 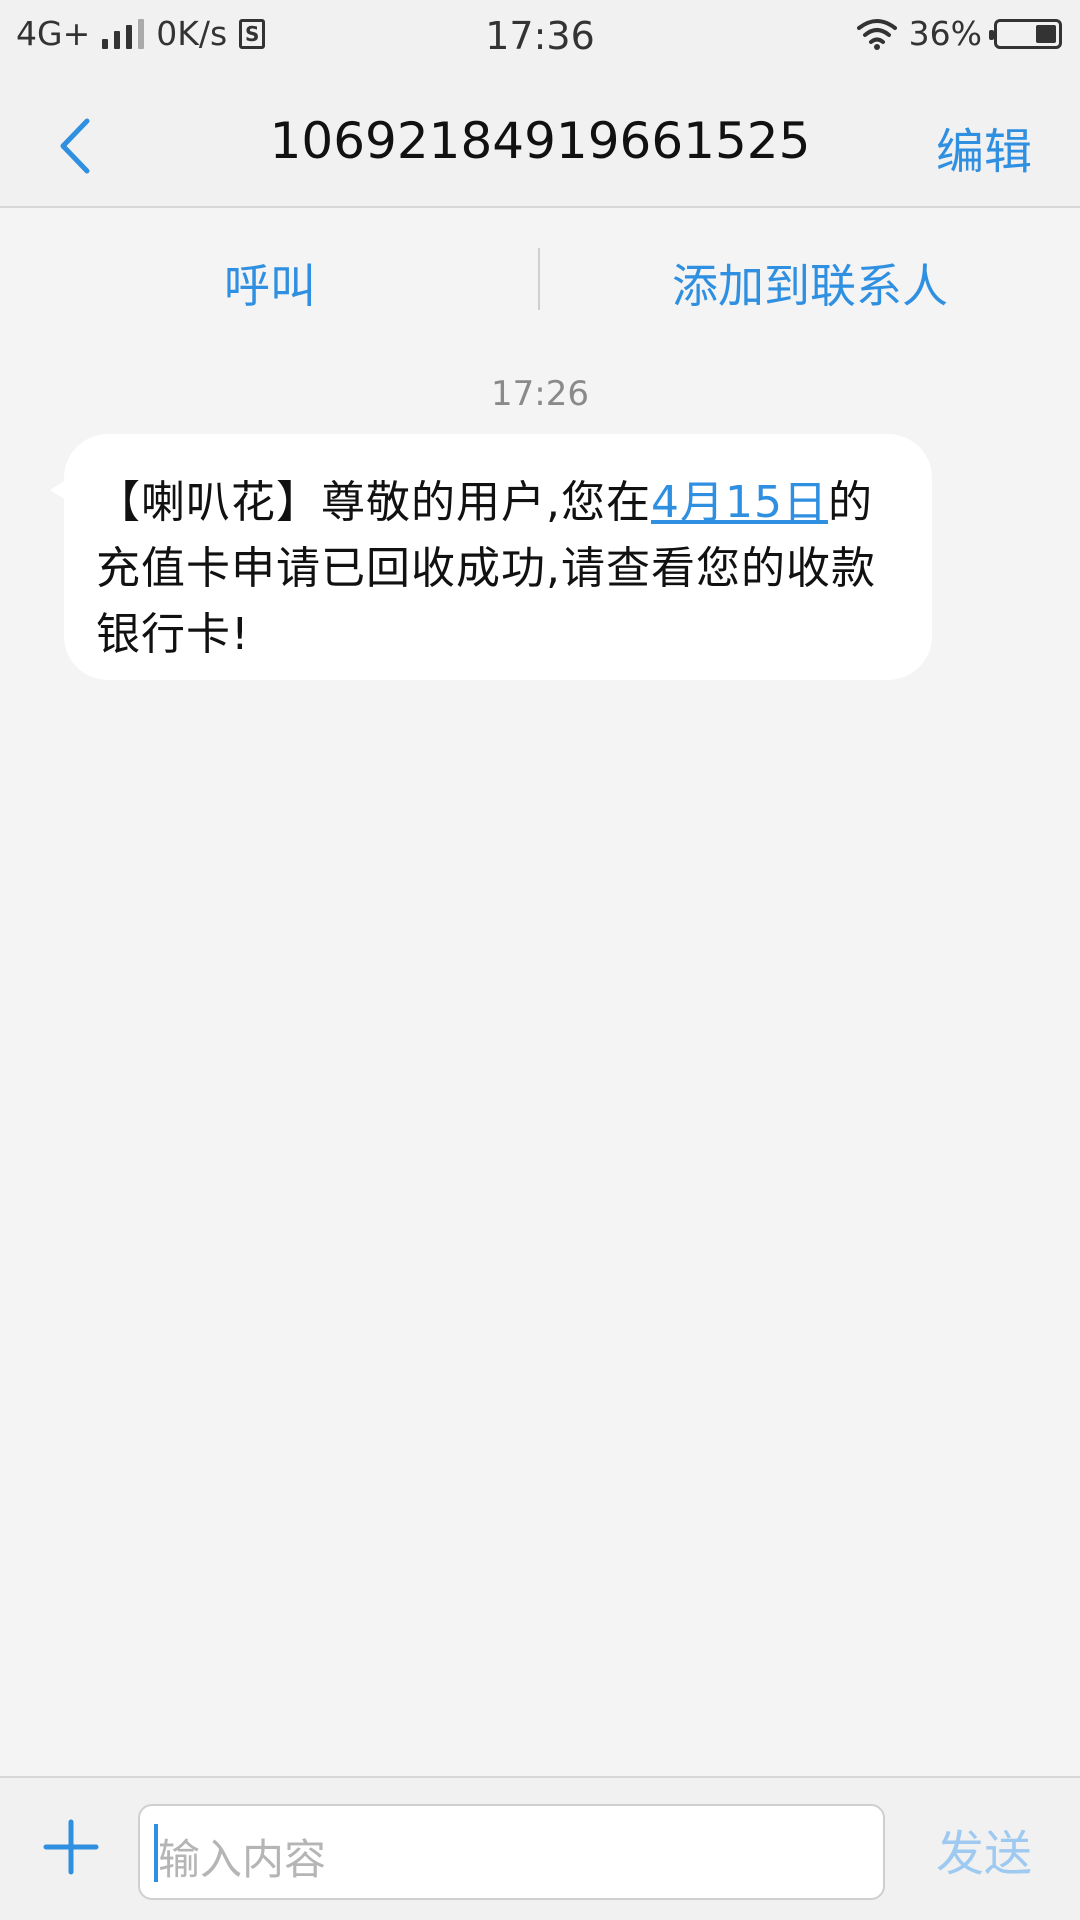 What do you see at coordinates (984, 147) in the screenshot?
I see `edit-button: 编辑` at bounding box center [984, 147].